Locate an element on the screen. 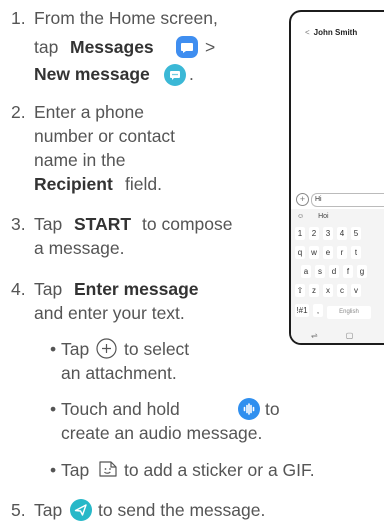  send-icon is located at coordinates (81, 510).